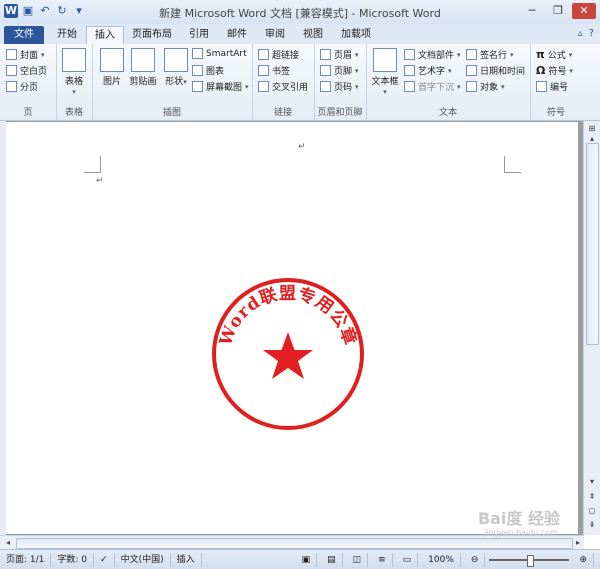  What do you see at coordinates (73, 559) in the screenshot?
I see `word-count: 字数: 0` at bounding box center [73, 559].